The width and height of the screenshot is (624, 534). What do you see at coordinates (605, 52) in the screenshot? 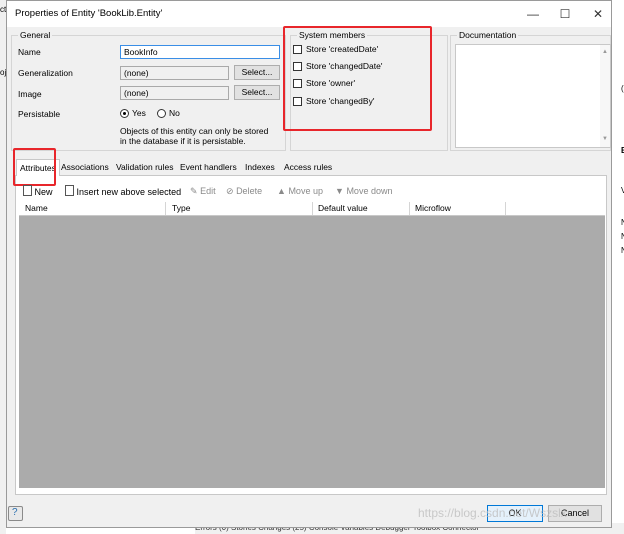
I see `scroll-up-icon: ▲` at bounding box center [605, 52].